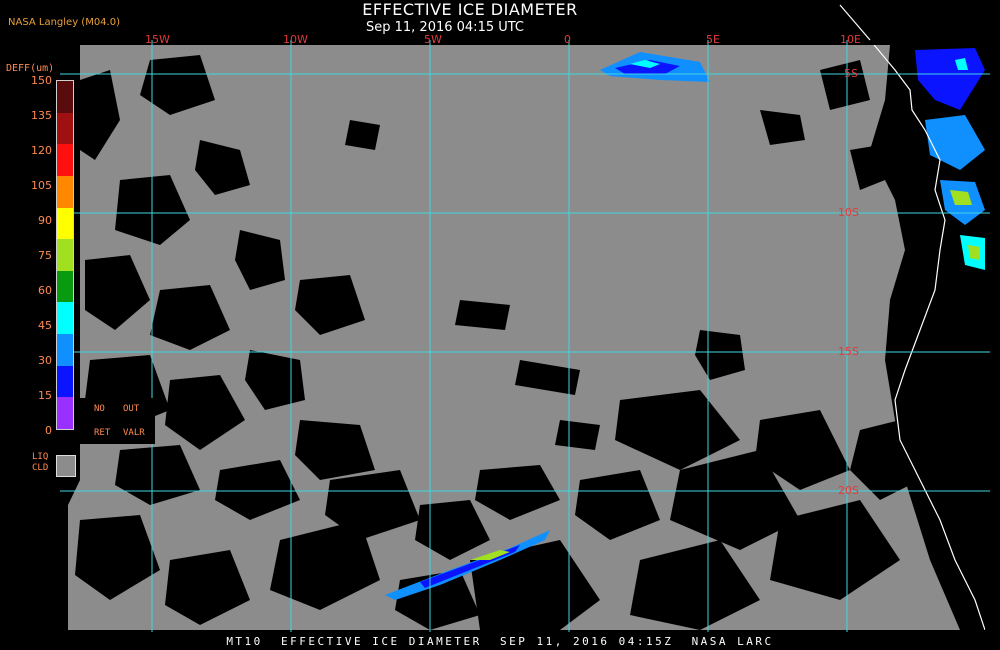  I want to click on liquid-cloud-label-line: LIQ, so click(40, 457).